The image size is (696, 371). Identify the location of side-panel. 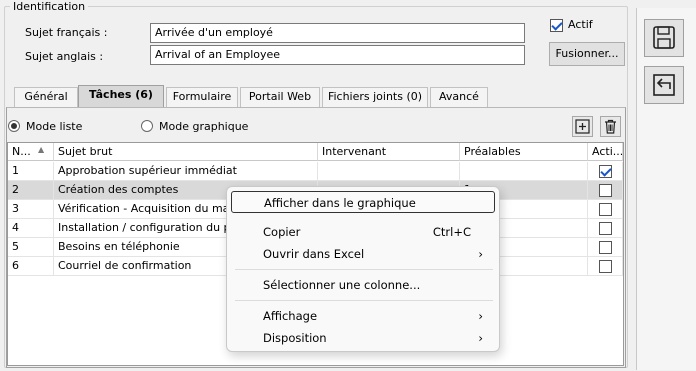
(666, 189).